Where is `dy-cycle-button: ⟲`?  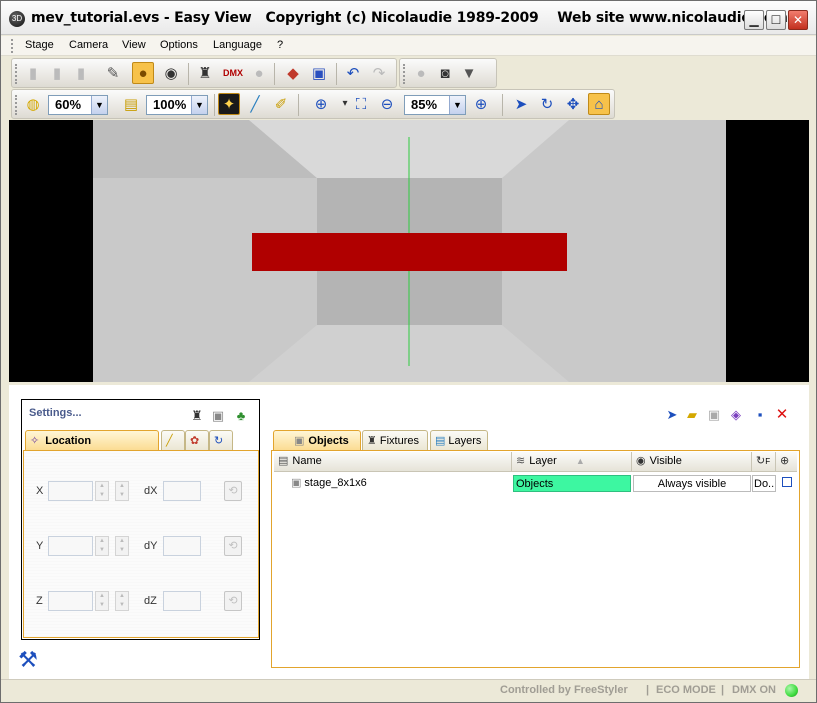 dy-cycle-button: ⟲ is located at coordinates (233, 546).